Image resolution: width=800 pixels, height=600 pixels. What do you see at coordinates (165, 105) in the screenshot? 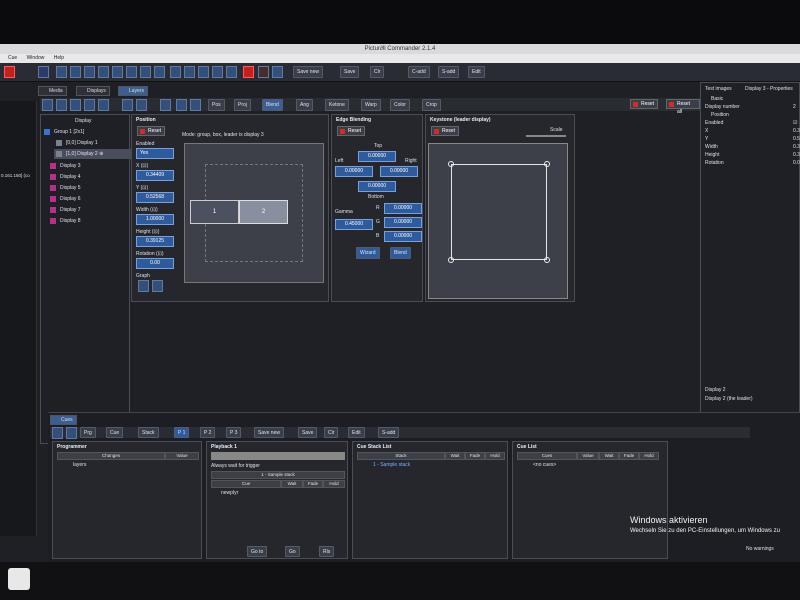
I see `dot-icon` at bounding box center [165, 105].